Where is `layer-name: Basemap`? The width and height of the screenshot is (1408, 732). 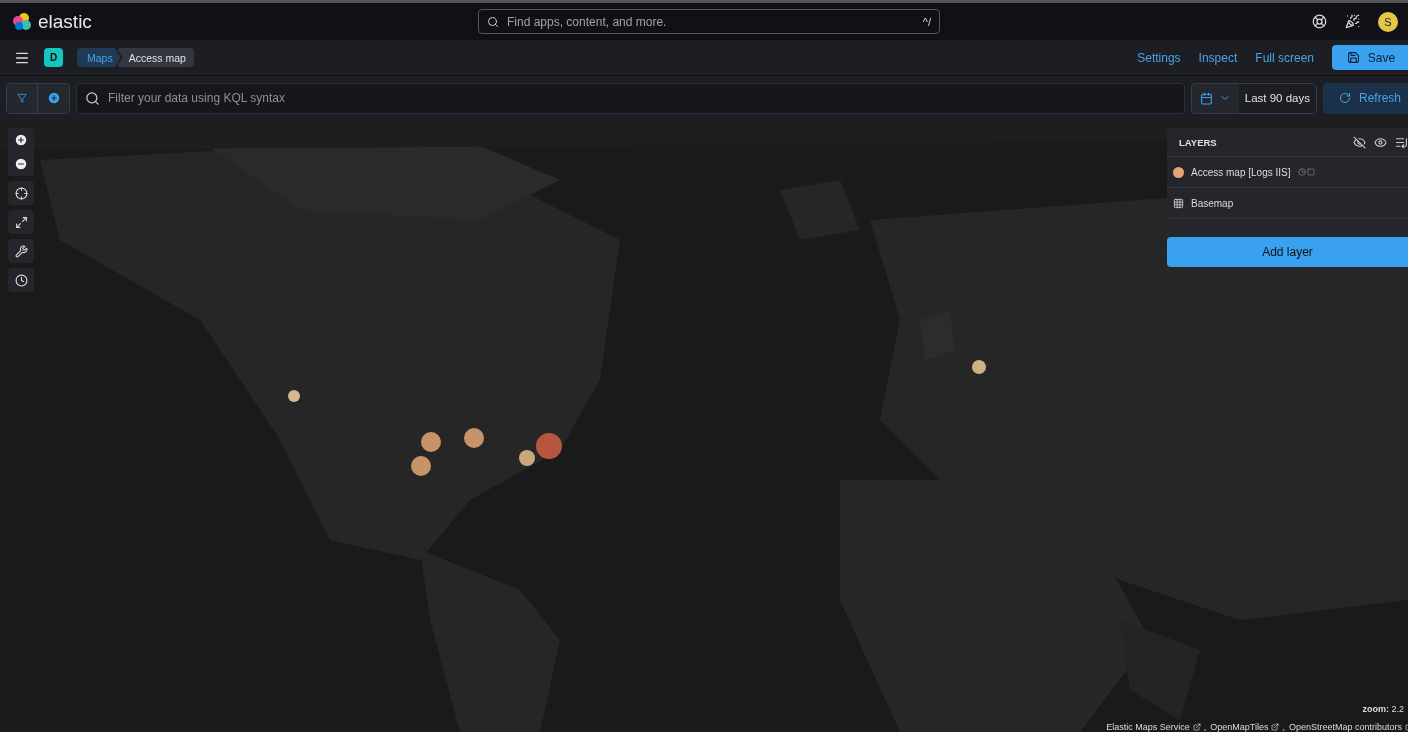 layer-name: Basemap is located at coordinates (1212, 203).